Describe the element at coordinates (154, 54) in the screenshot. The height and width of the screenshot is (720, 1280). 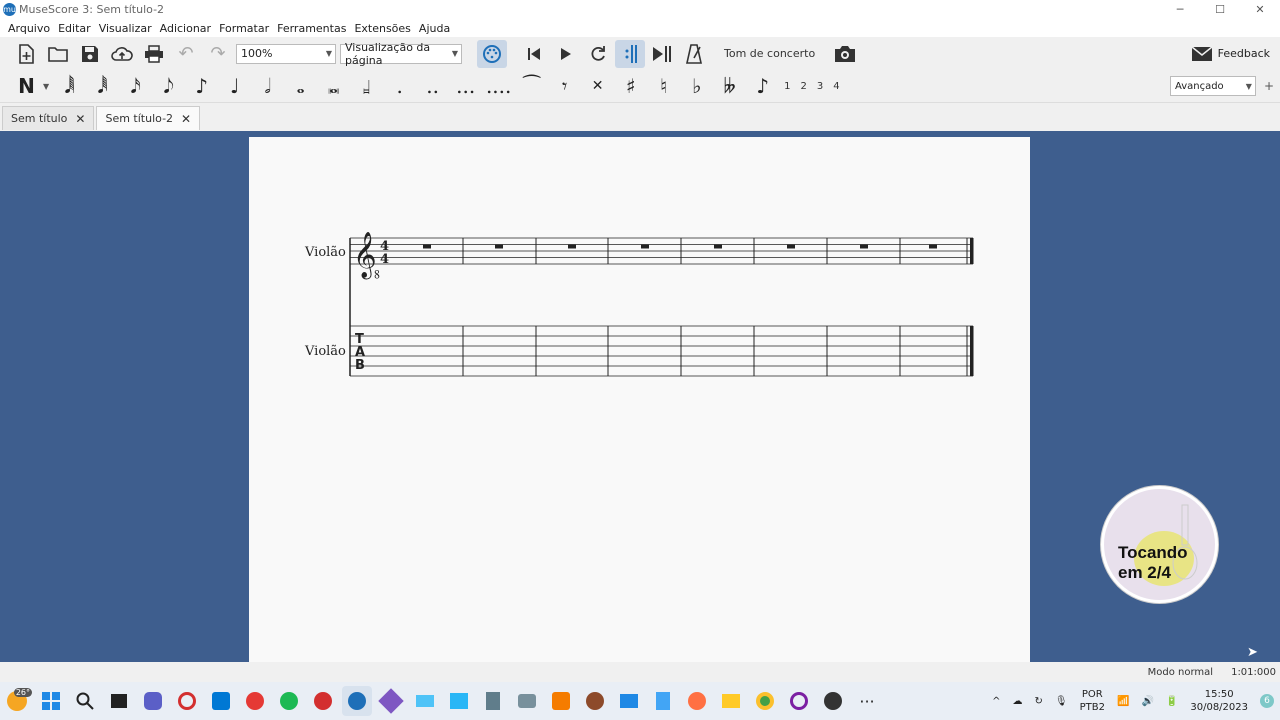
I see `print-icon` at that location.